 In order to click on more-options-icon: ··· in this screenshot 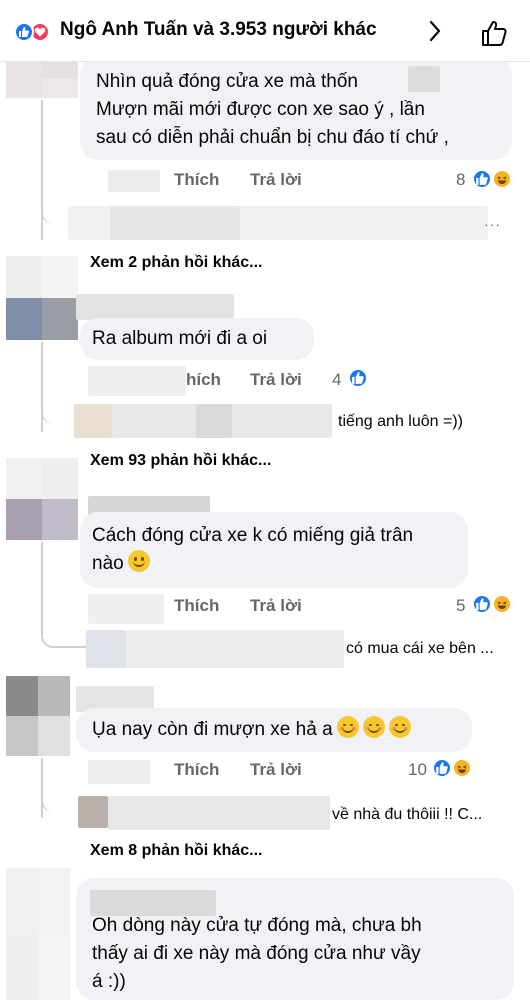, I will do `click(492, 224)`.